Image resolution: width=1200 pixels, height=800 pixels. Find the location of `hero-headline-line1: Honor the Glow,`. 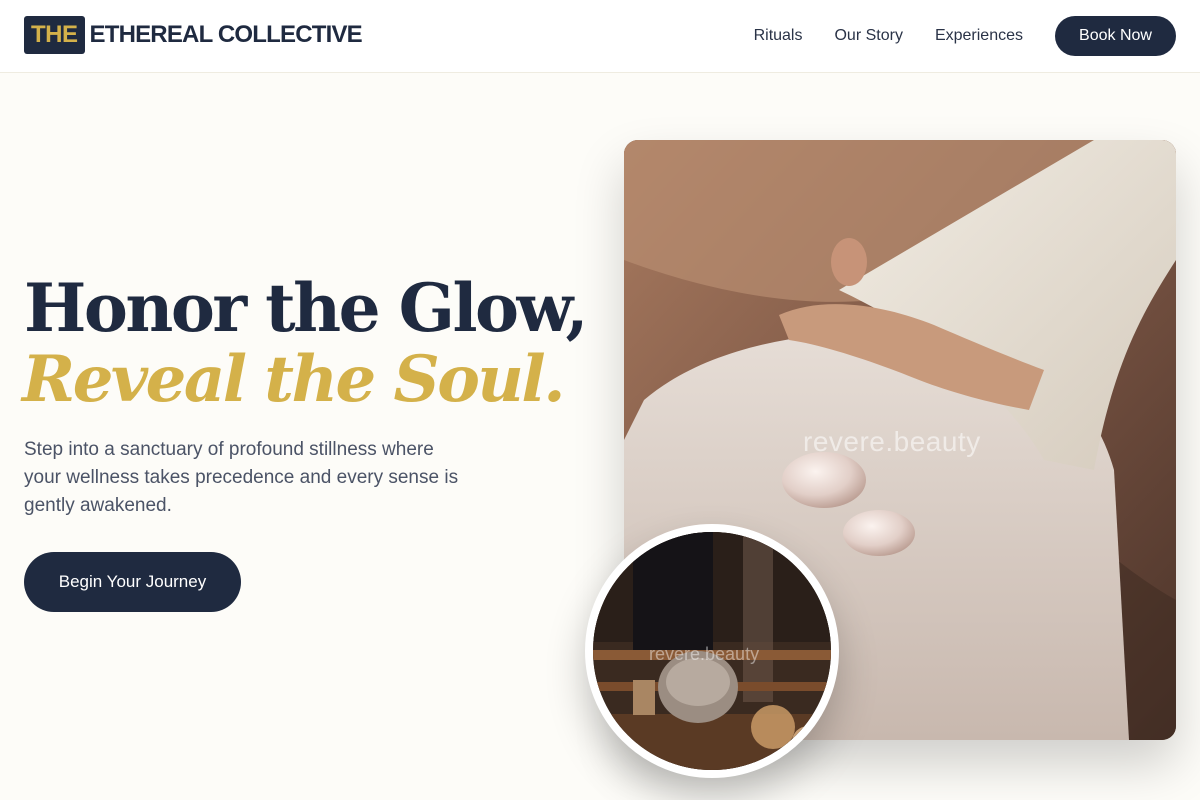

hero-headline-line1: Honor the Glow, is located at coordinates (306, 308).